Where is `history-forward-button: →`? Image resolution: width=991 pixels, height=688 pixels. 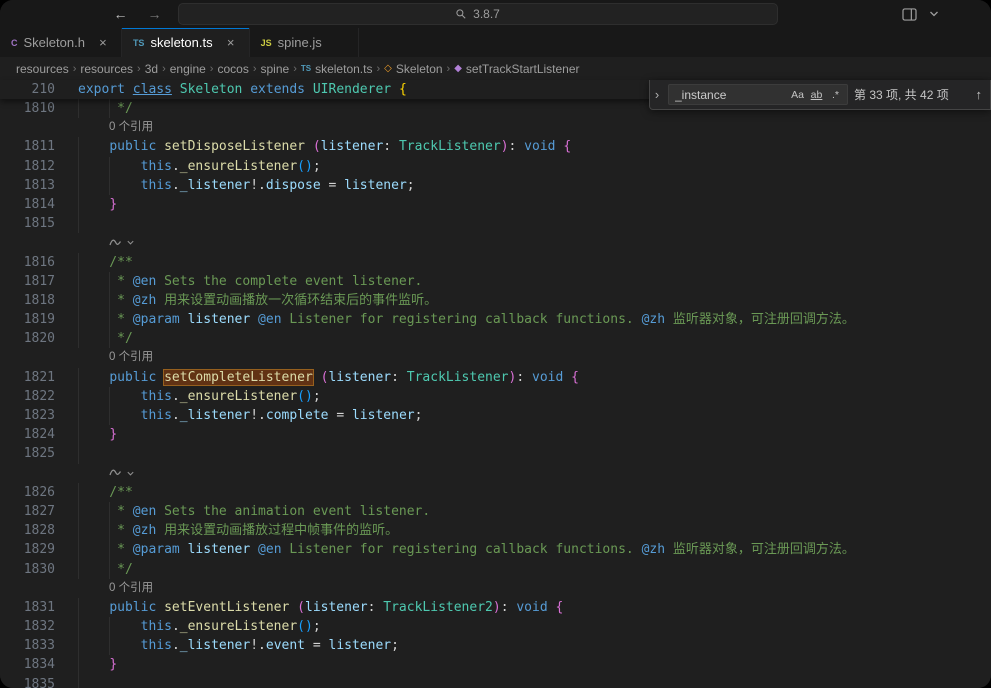 history-forward-button: → is located at coordinates (155, 14).